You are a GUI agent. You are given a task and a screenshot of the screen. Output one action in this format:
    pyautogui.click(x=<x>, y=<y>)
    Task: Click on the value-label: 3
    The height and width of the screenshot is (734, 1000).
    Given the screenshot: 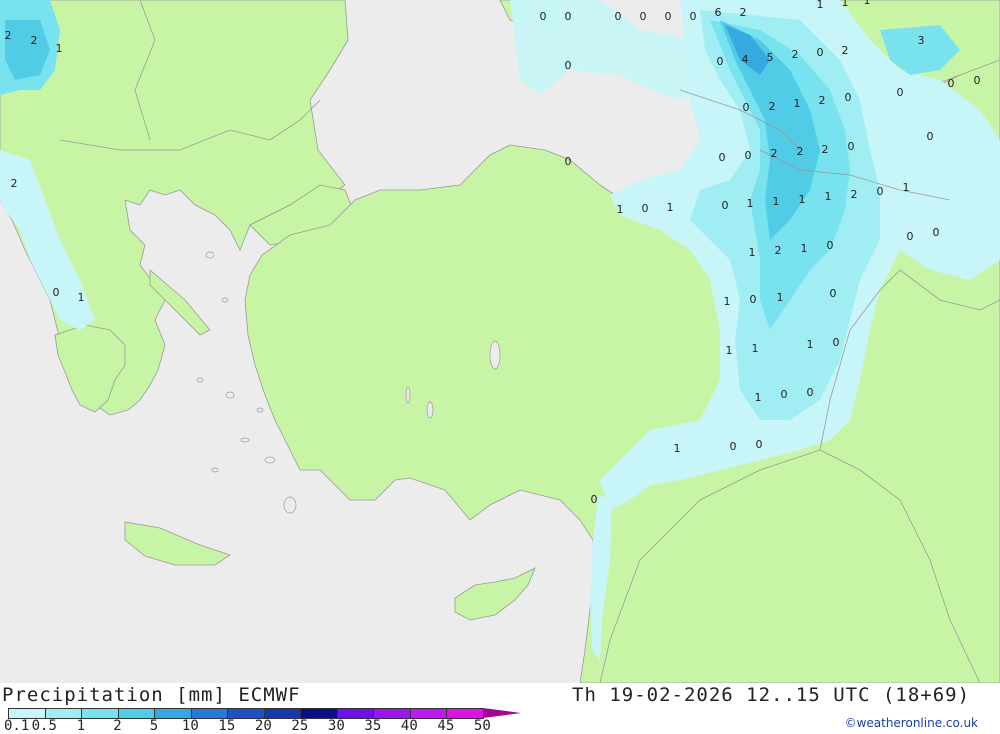 What is the action you would take?
    pyautogui.click(x=921, y=40)
    